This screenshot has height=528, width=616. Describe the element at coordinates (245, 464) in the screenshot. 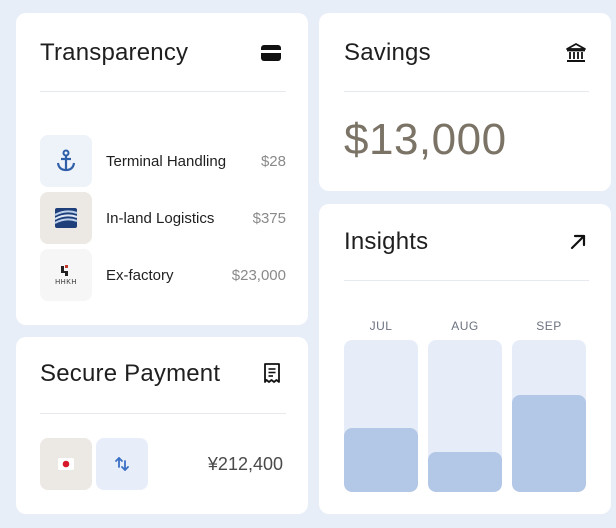

I see `payment-amount: ¥212,400` at that location.